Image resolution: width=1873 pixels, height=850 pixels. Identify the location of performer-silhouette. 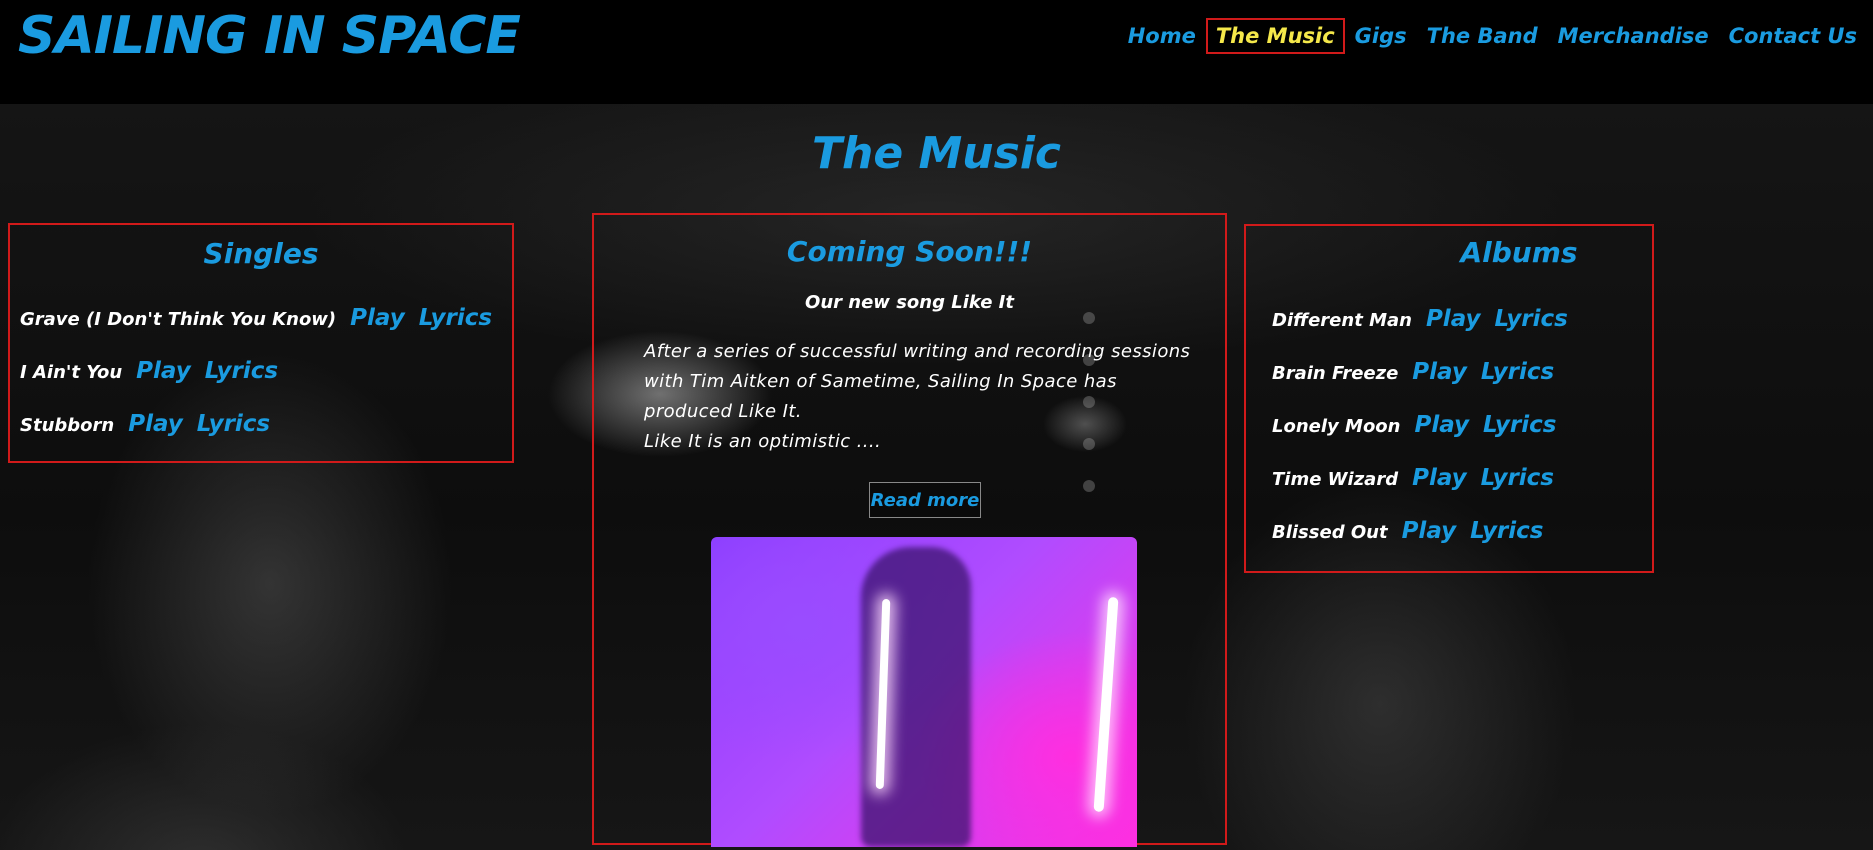
(916, 697).